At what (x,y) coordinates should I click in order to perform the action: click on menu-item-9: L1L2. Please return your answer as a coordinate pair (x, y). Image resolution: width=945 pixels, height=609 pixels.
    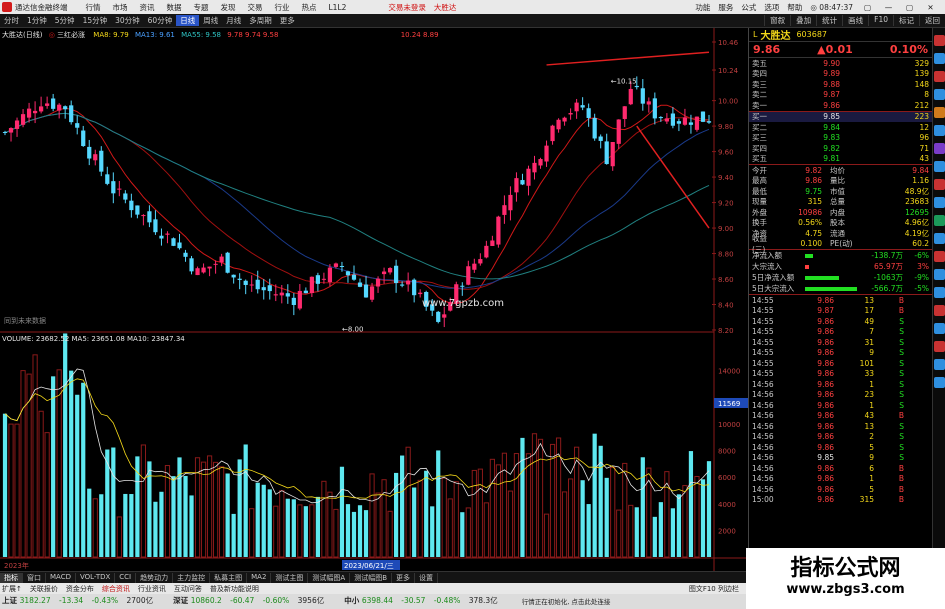
    Looking at the image, I should click on (338, 7).